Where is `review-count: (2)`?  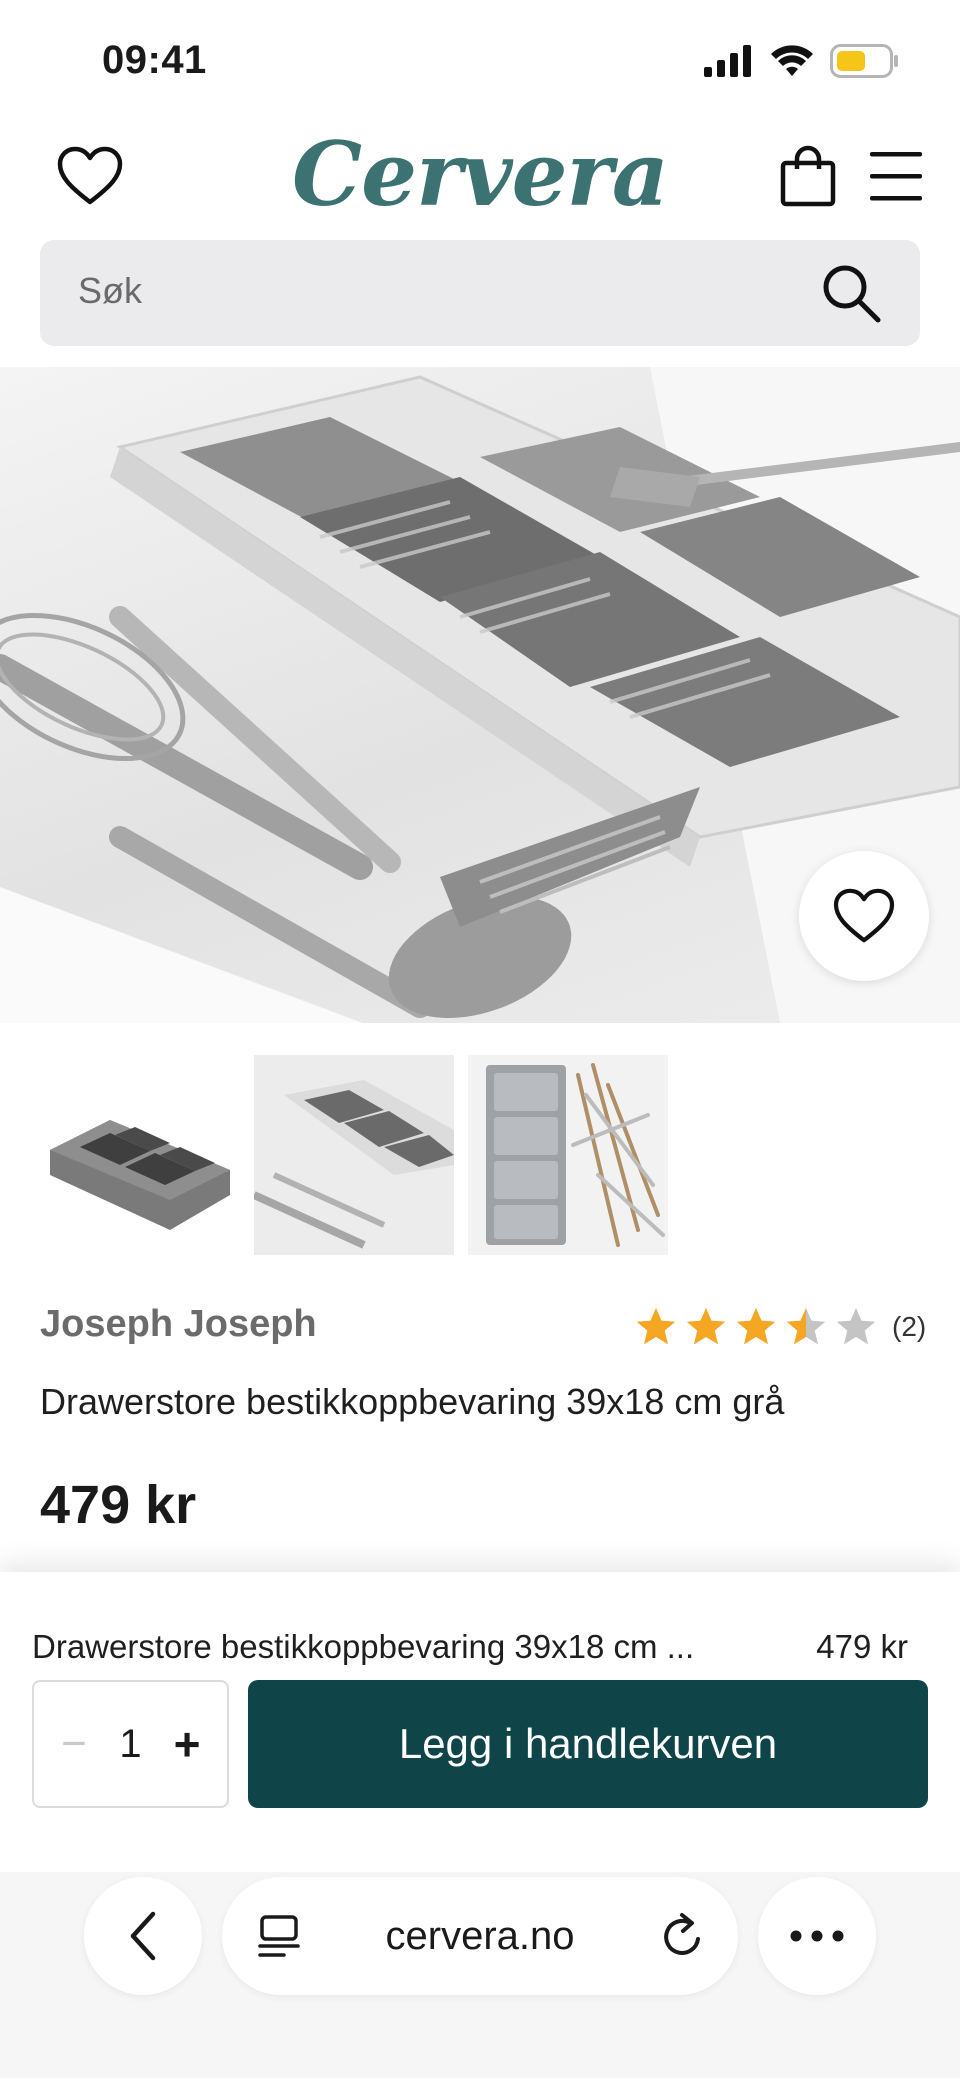
review-count: (2) is located at coordinates (909, 1327).